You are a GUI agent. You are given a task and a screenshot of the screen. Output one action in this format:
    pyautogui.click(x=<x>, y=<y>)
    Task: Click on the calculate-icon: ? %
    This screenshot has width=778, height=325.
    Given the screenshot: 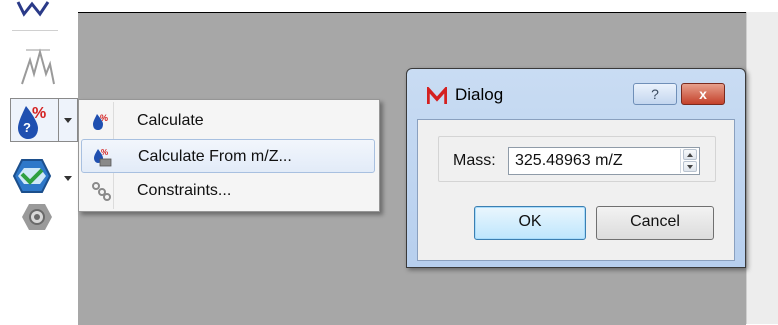 What is the action you would take?
    pyautogui.click(x=34, y=120)
    